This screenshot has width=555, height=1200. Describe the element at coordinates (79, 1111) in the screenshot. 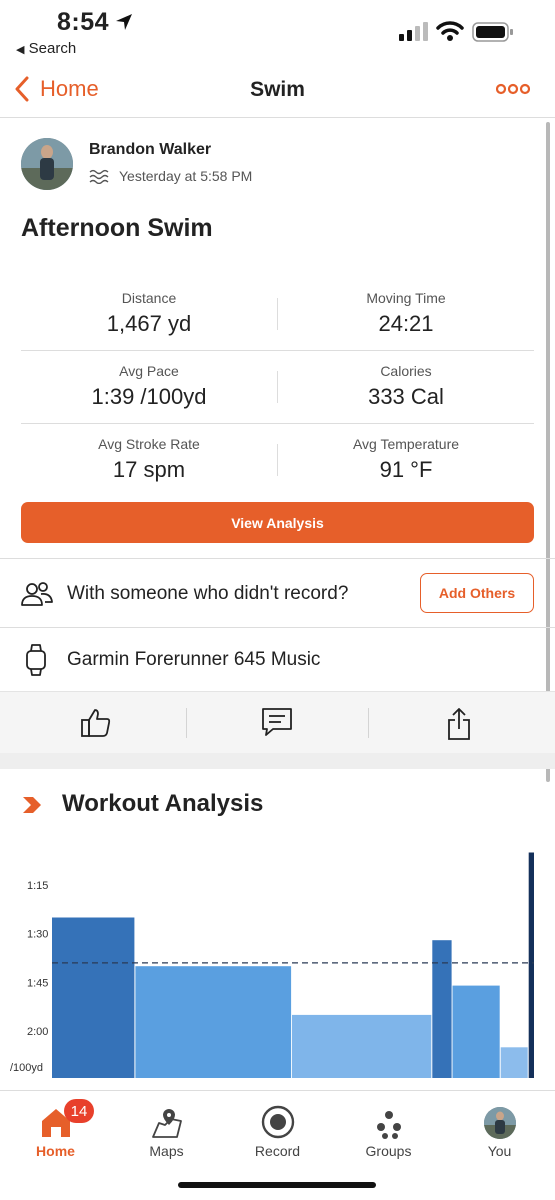

I see `notification-badge: 14` at that location.